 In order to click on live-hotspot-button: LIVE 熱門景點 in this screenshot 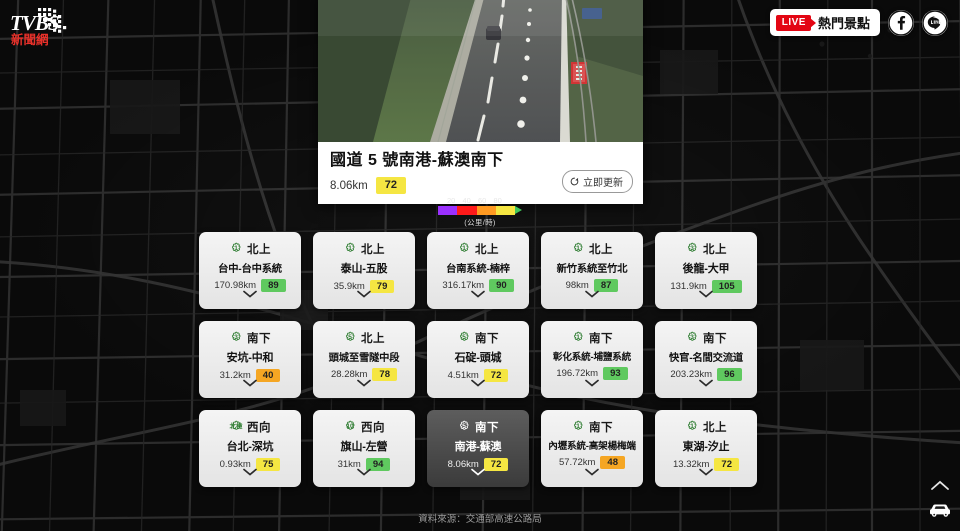, I will do `click(824, 22)`.